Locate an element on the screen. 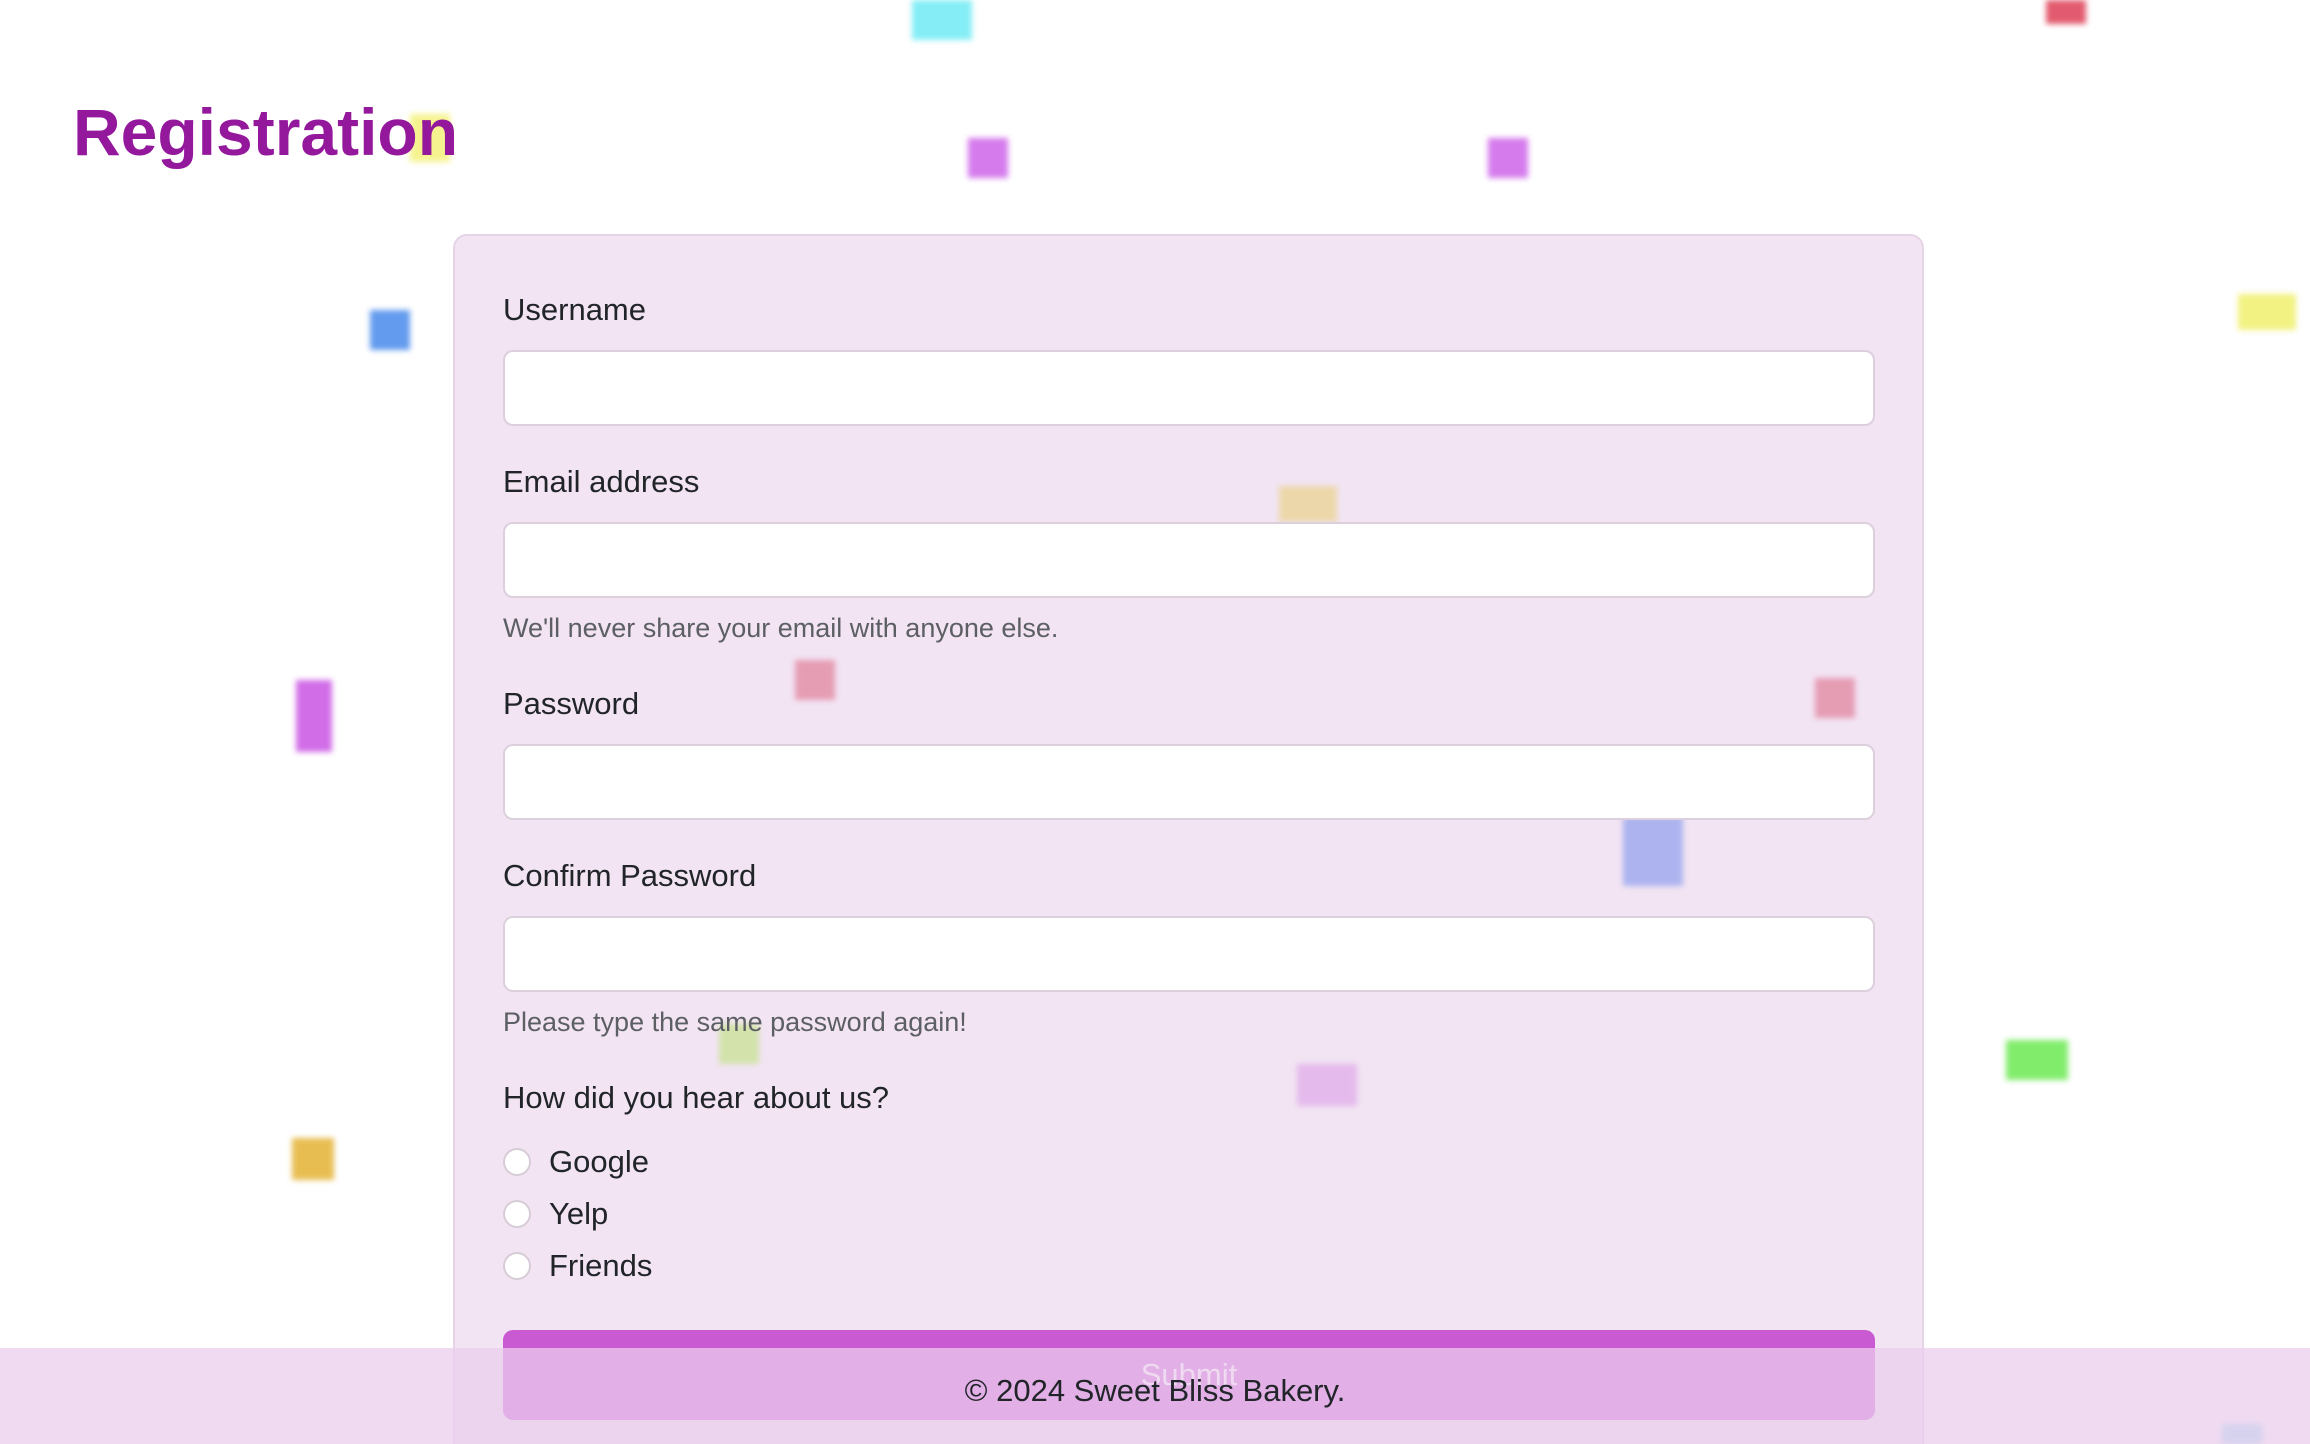 The width and height of the screenshot is (2310, 1444). username-label: Username is located at coordinates (574, 309).